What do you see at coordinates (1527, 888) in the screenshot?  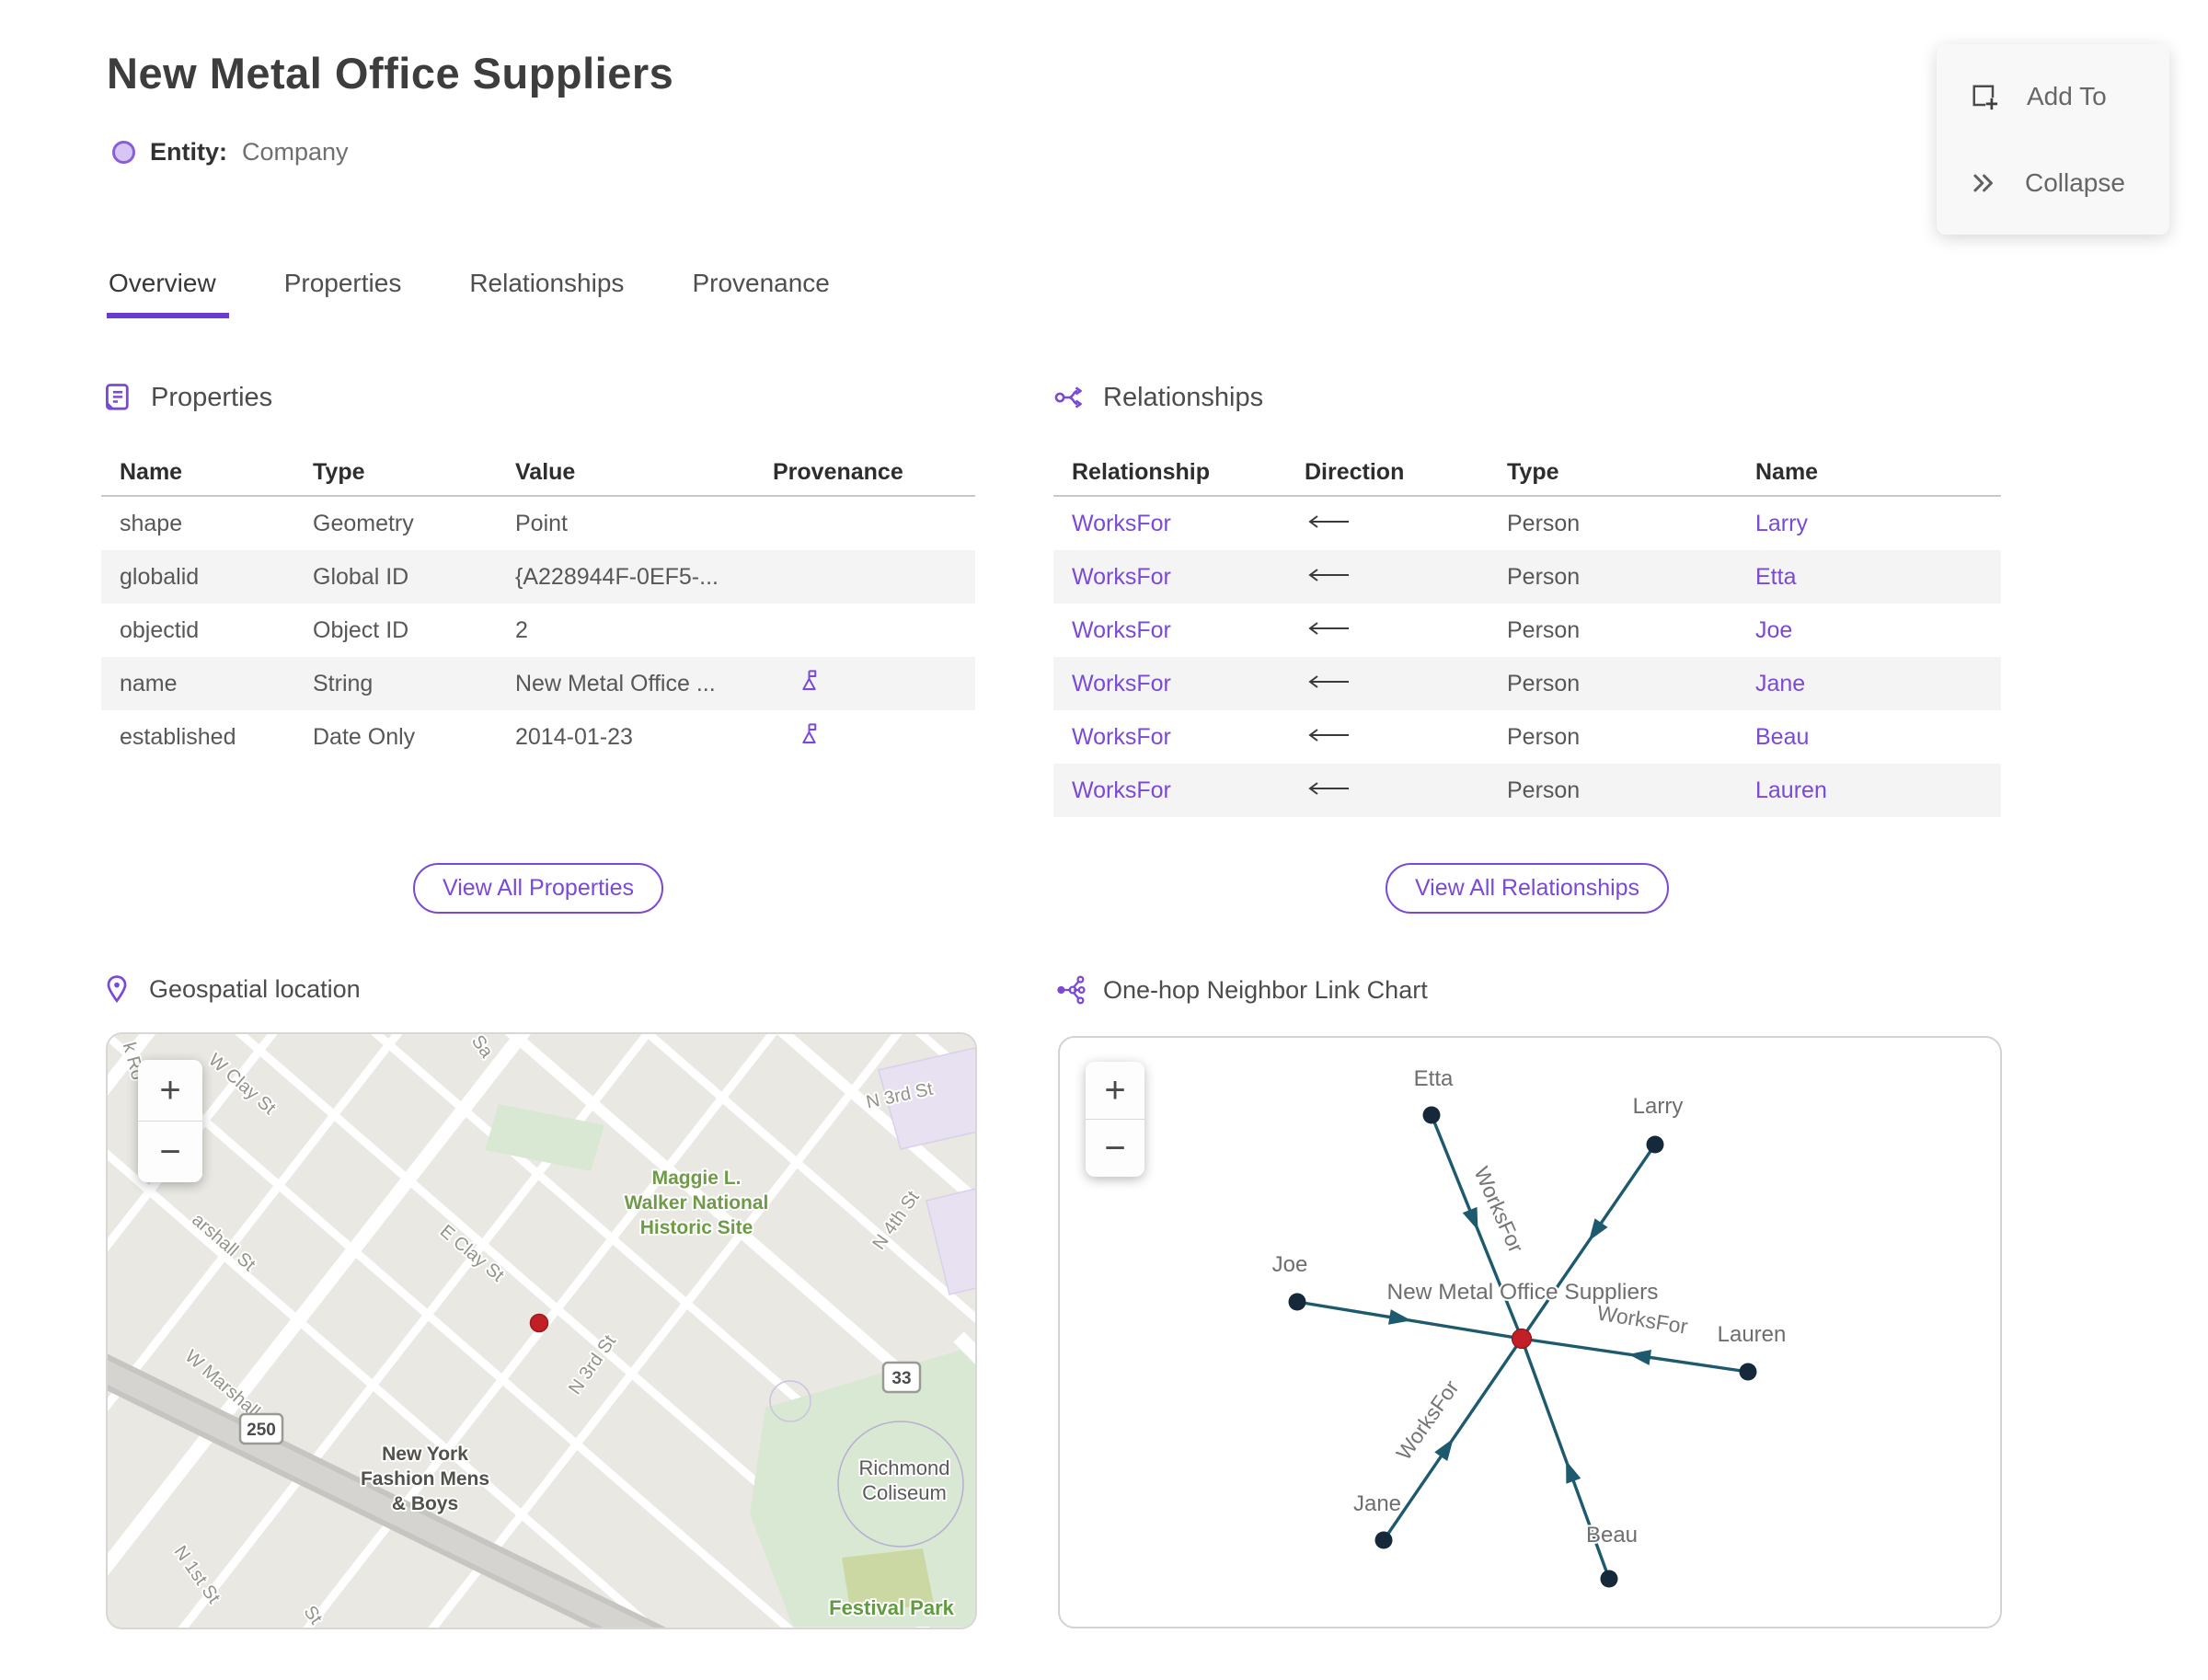 I see `view-all-relationships-button: View All Relationships` at bounding box center [1527, 888].